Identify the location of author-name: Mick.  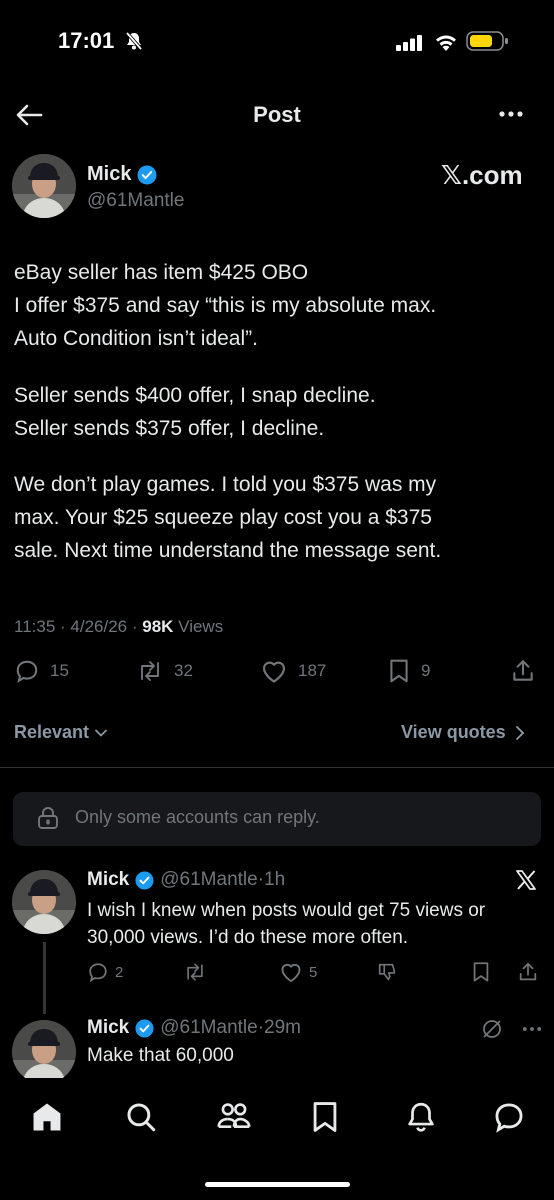
(109, 174).